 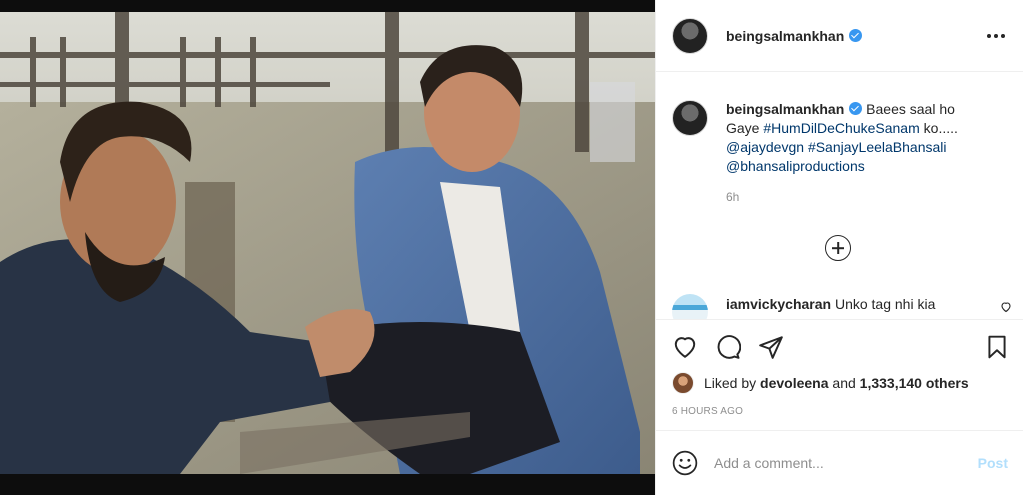 What do you see at coordinates (844, 383) in the screenshot?
I see `likes-middle: and` at bounding box center [844, 383].